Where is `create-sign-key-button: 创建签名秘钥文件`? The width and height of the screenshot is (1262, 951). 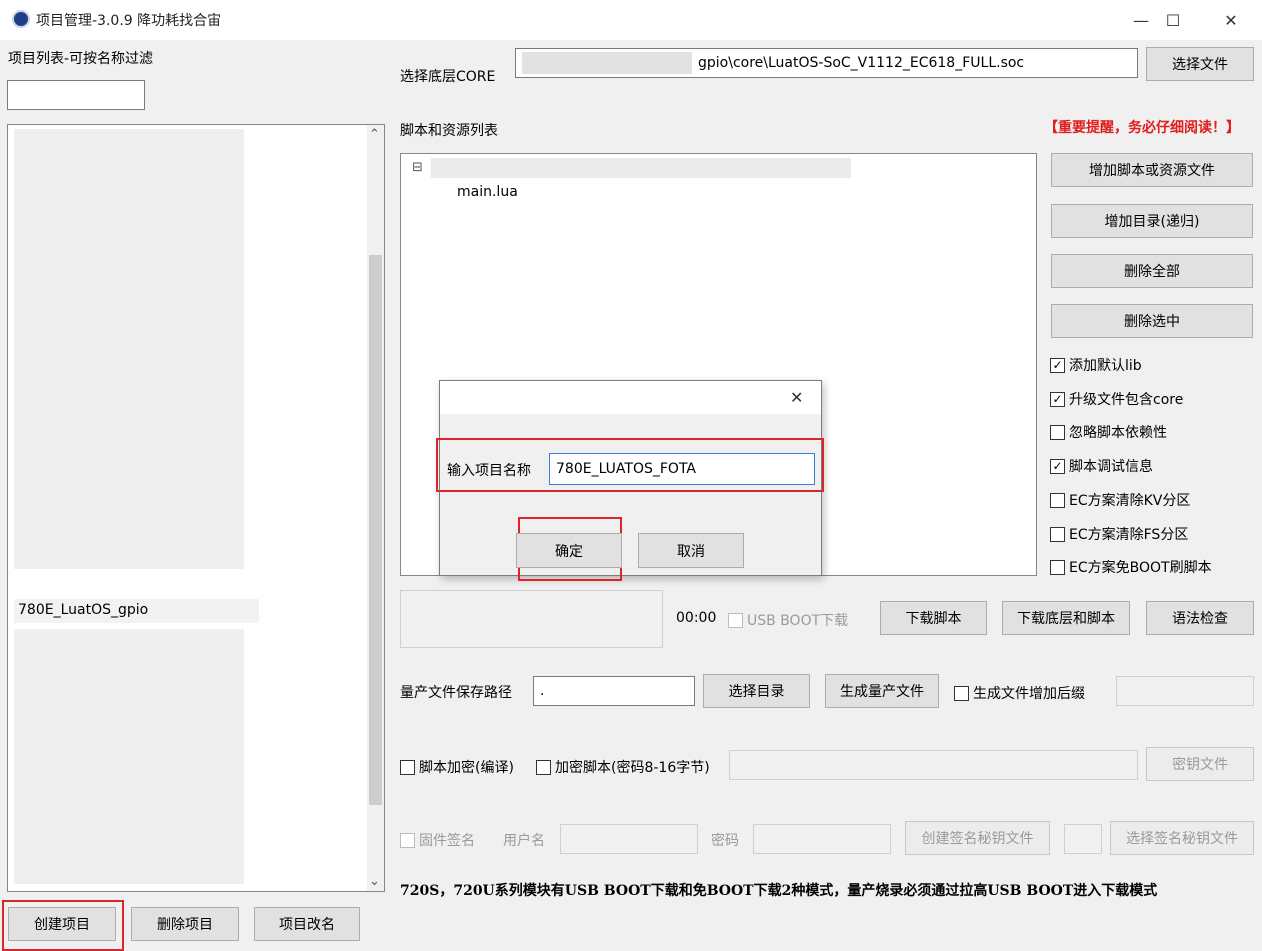 create-sign-key-button: 创建签名秘钥文件 is located at coordinates (977, 838).